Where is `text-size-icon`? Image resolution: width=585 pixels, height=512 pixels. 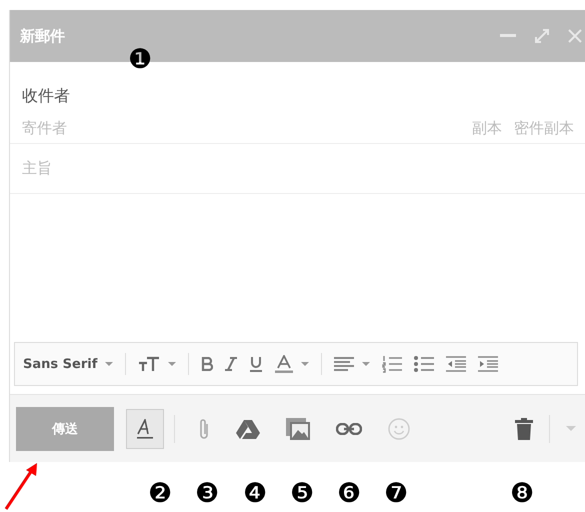 text-size-icon is located at coordinates (149, 364).